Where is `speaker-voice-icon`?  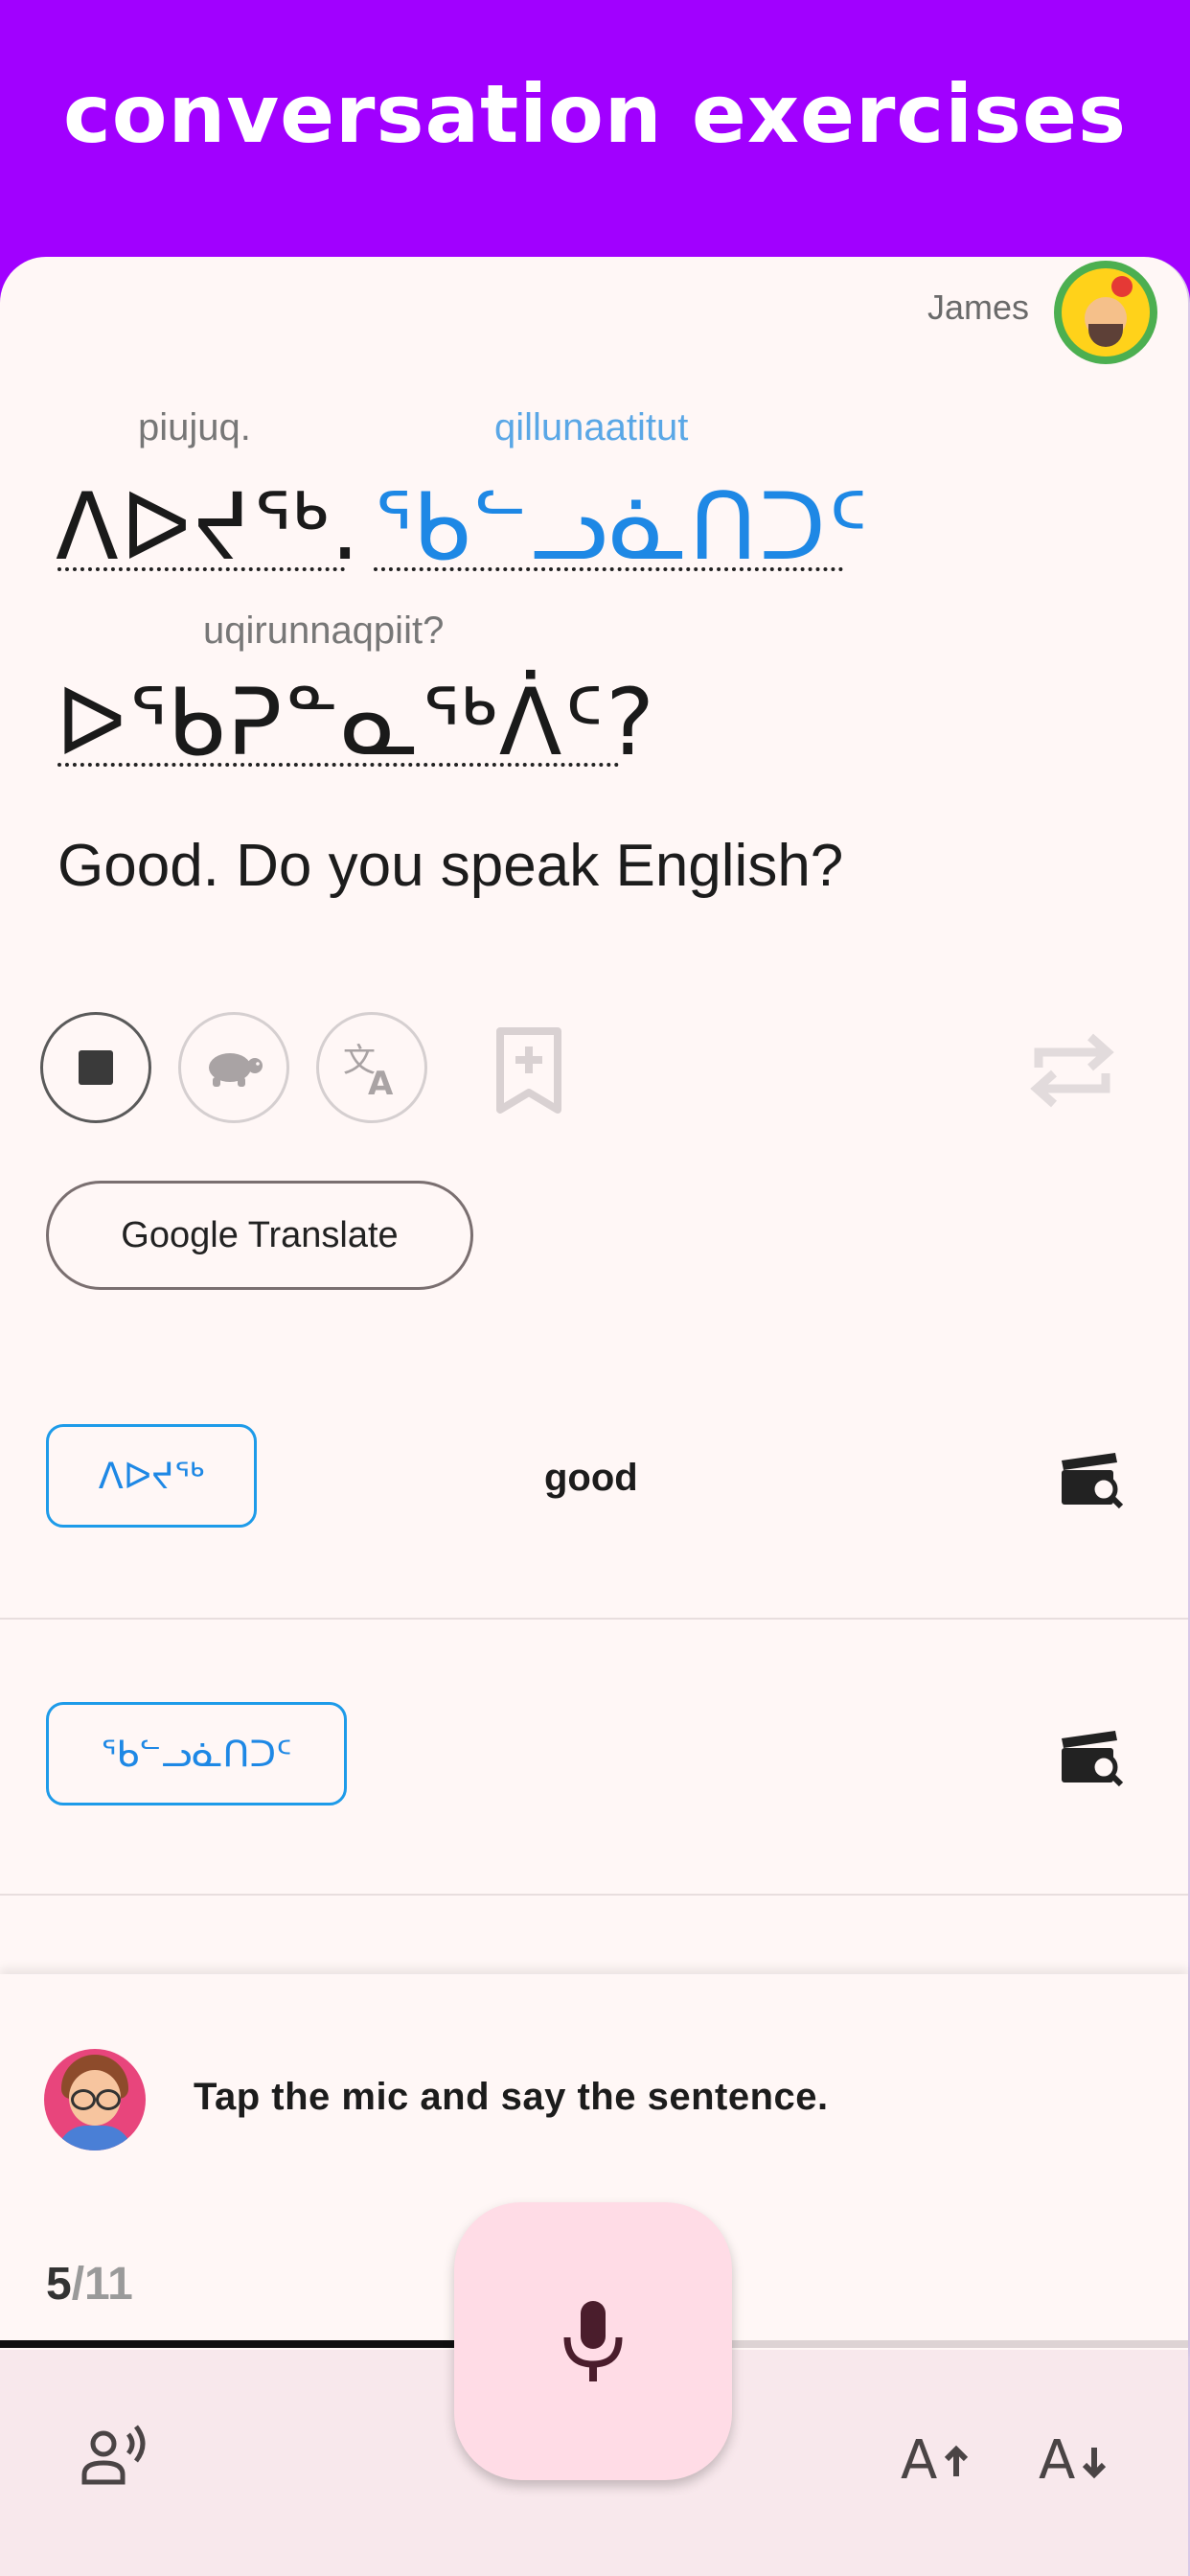
speaker-voice-icon is located at coordinates (114, 2455).